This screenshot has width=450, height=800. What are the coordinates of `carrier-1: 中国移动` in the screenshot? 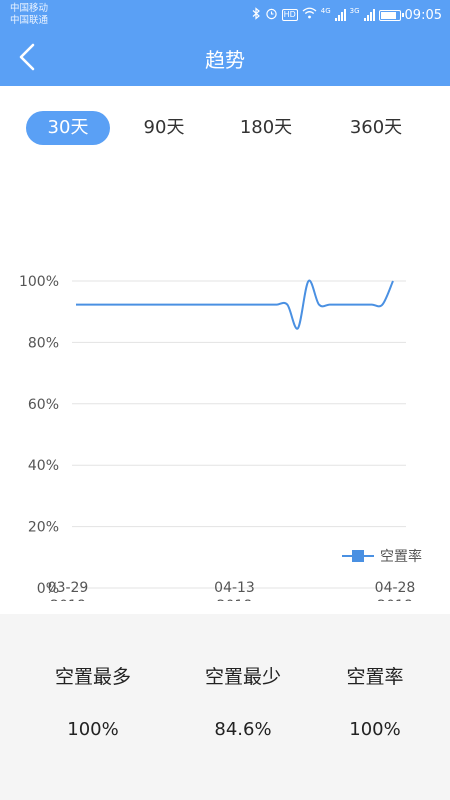 It's located at (29, 8).